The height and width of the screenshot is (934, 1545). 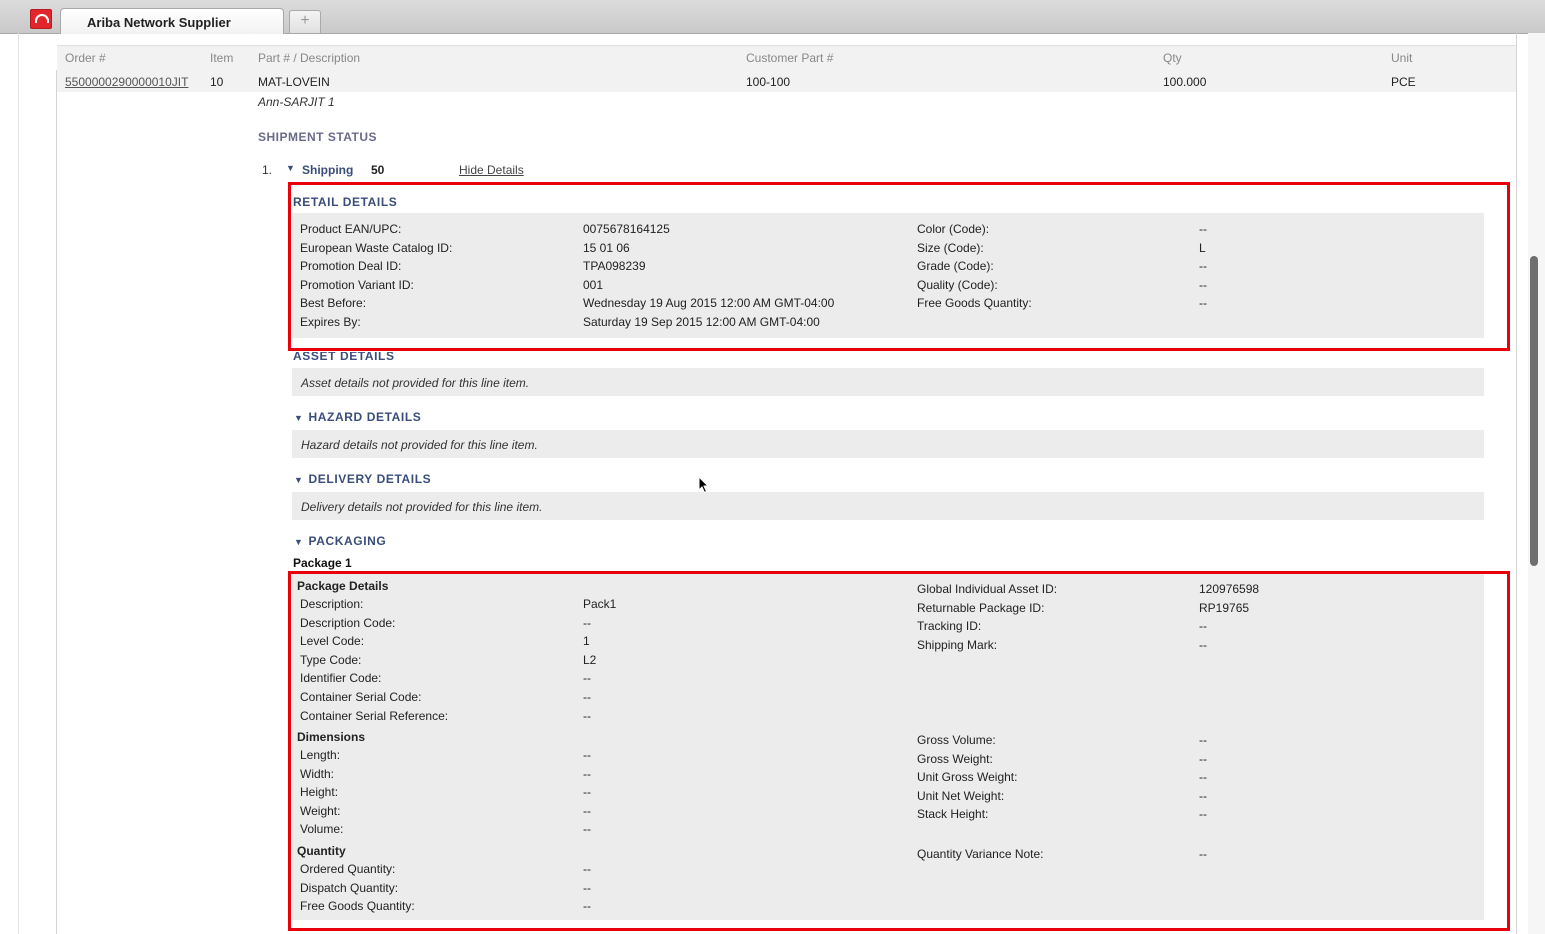 I want to click on item-number: 10, so click(x=217, y=82).